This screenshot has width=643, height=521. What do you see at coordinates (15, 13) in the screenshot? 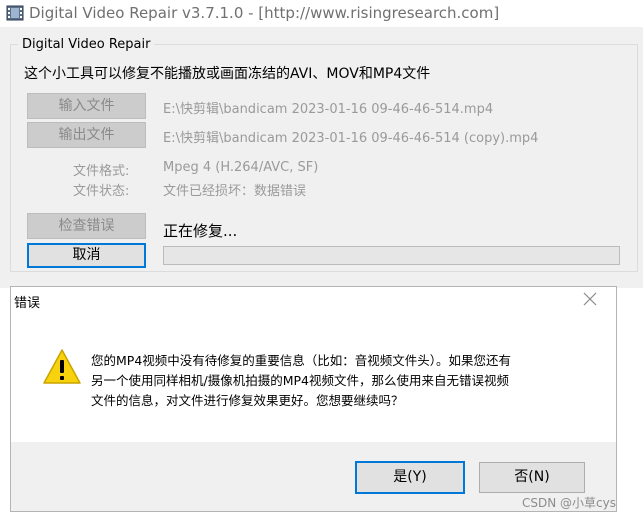
I see `film-icon` at bounding box center [15, 13].